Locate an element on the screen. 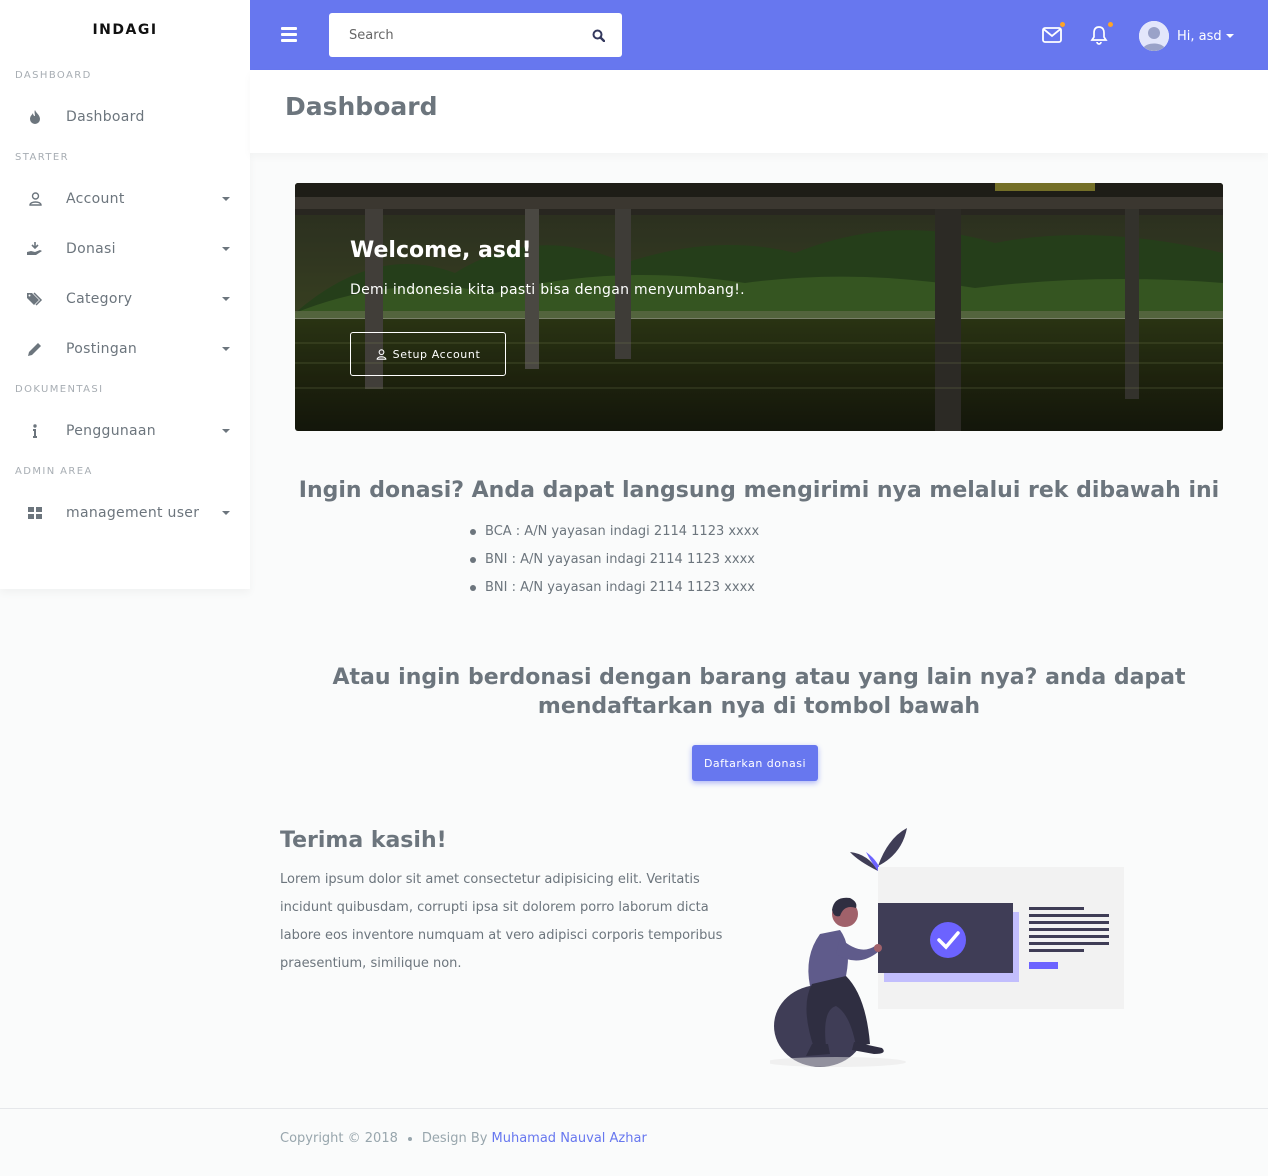  user-dropdown: Hi, asd is located at coordinates (1186, 36).